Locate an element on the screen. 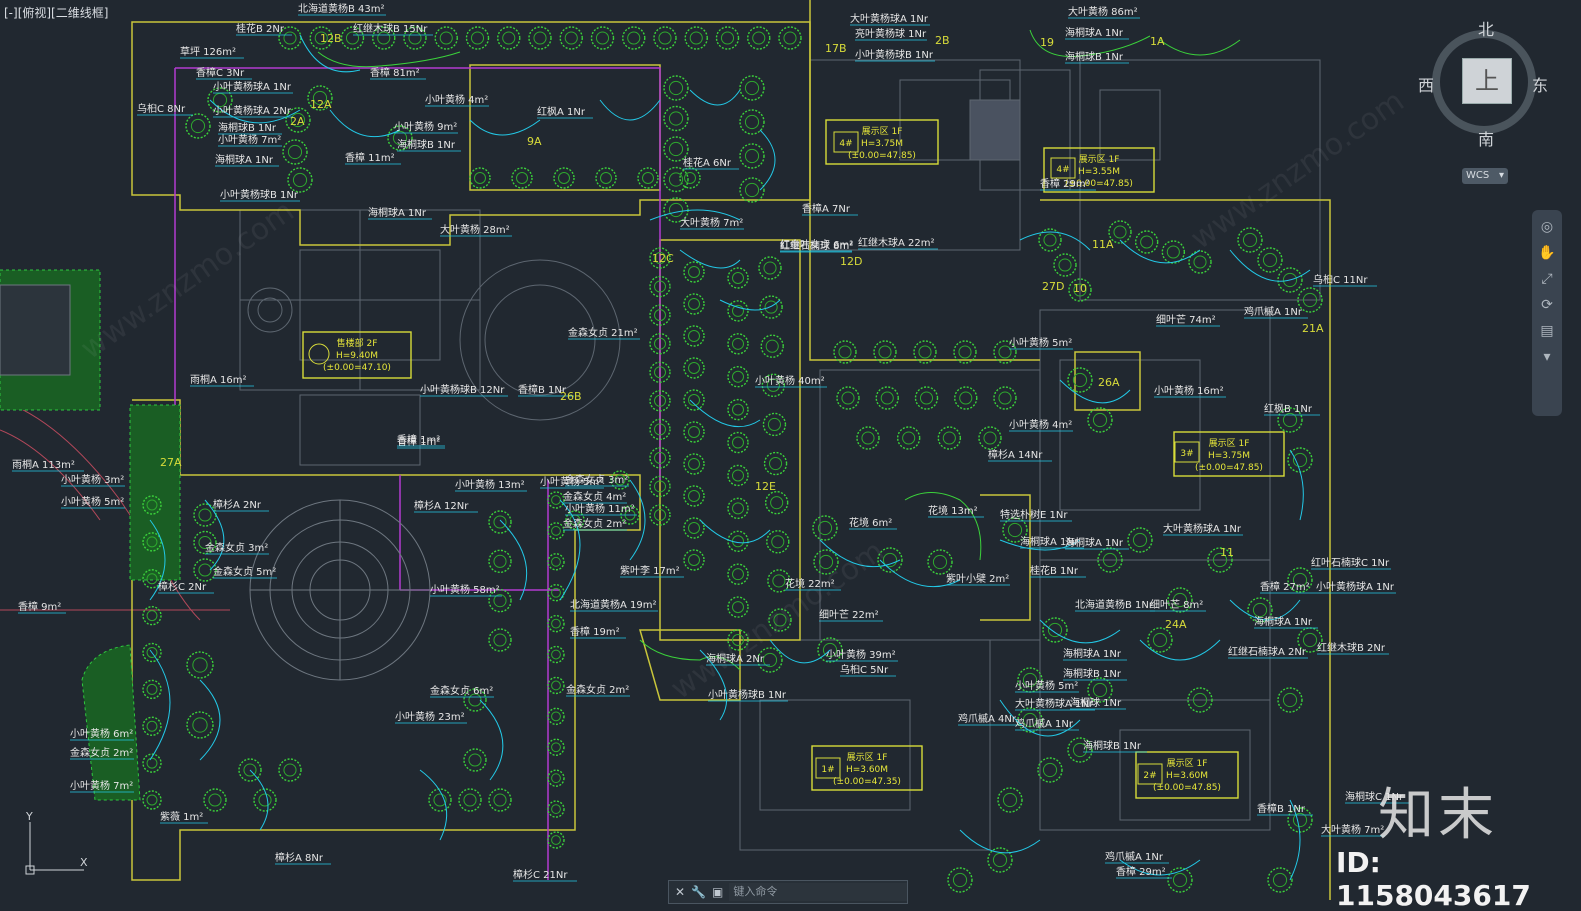 The width and height of the screenshot is (1581, 911). plant-label: 乌桕C 11Nr is located at coordinates (1340, 279).